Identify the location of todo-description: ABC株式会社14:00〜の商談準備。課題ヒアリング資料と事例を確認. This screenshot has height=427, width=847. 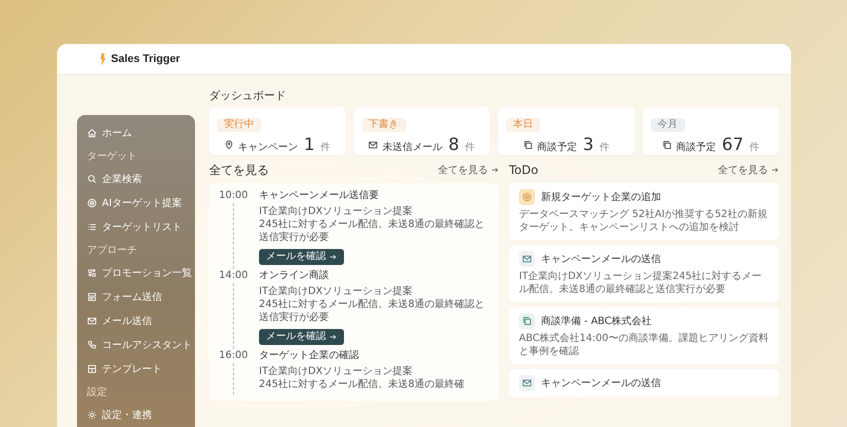
(644, 345).